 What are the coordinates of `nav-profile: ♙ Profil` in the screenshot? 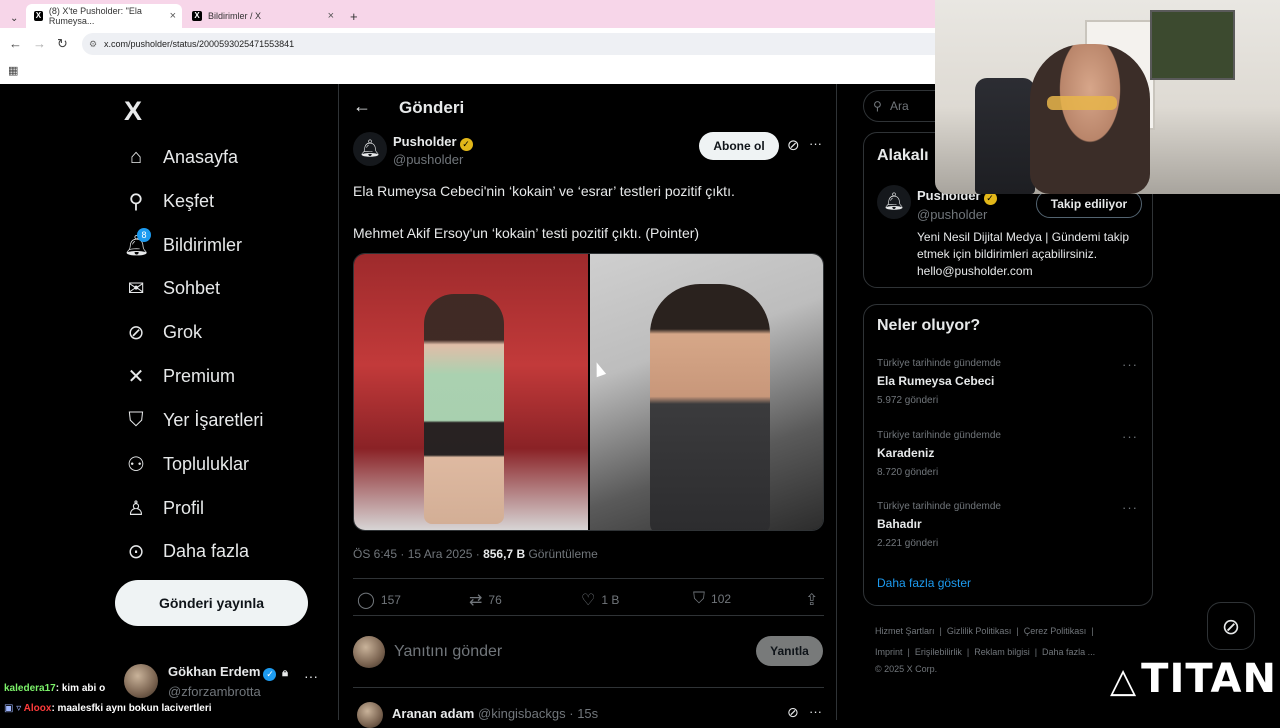 It's located at (164, 508).